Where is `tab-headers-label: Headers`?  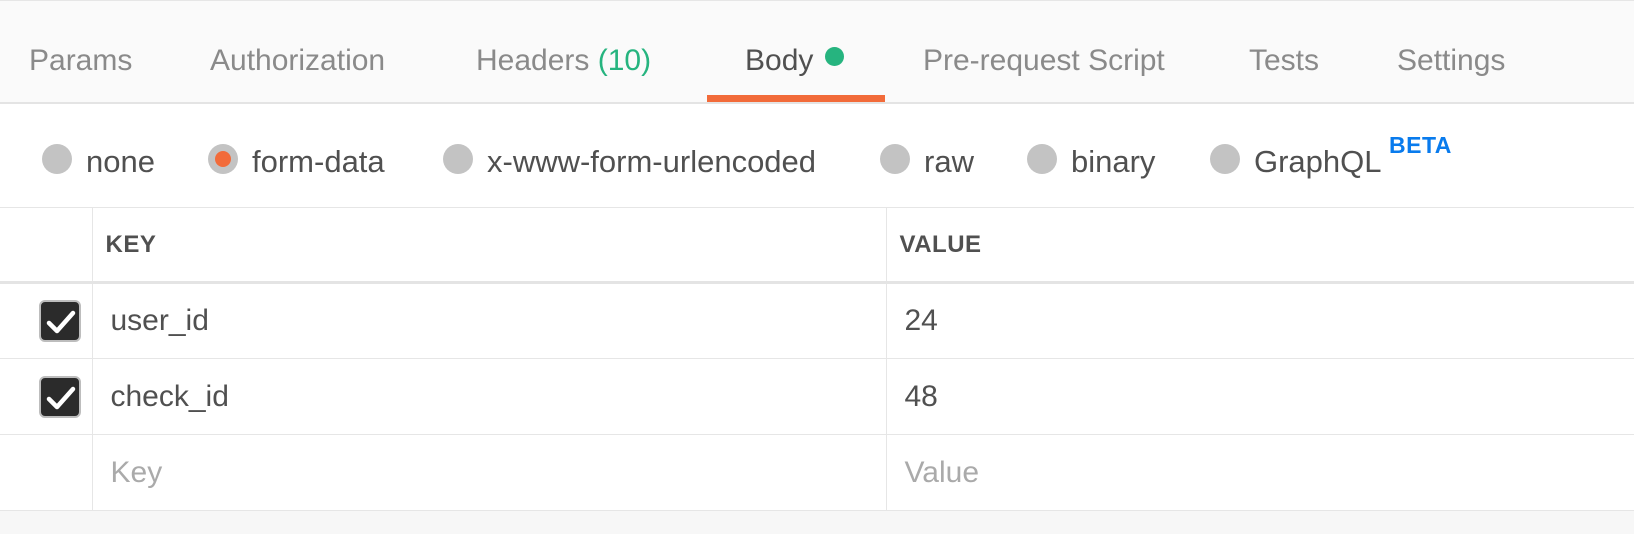
tab-headers-label: Headers is located at coordinates (533, 60).